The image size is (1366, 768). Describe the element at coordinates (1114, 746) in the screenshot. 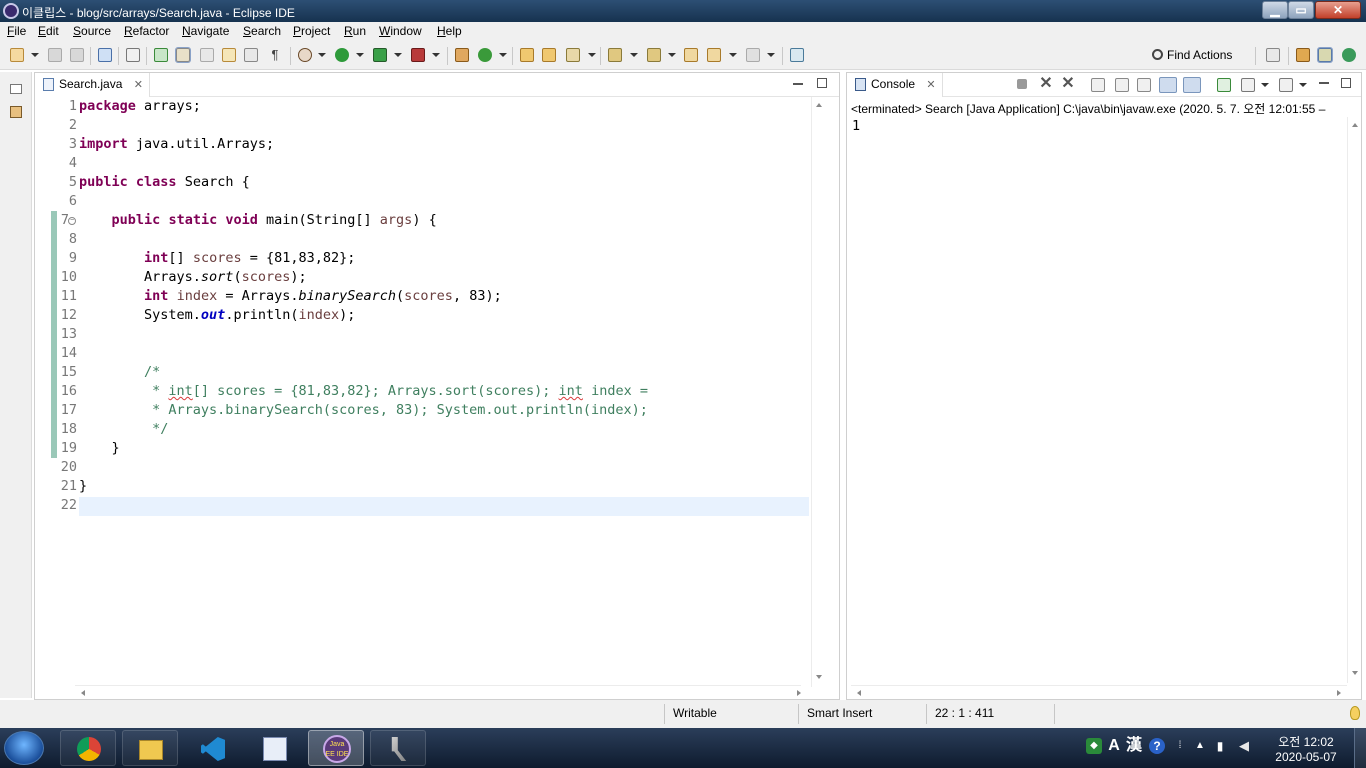

I see `ime-language-icon: A` at that location.